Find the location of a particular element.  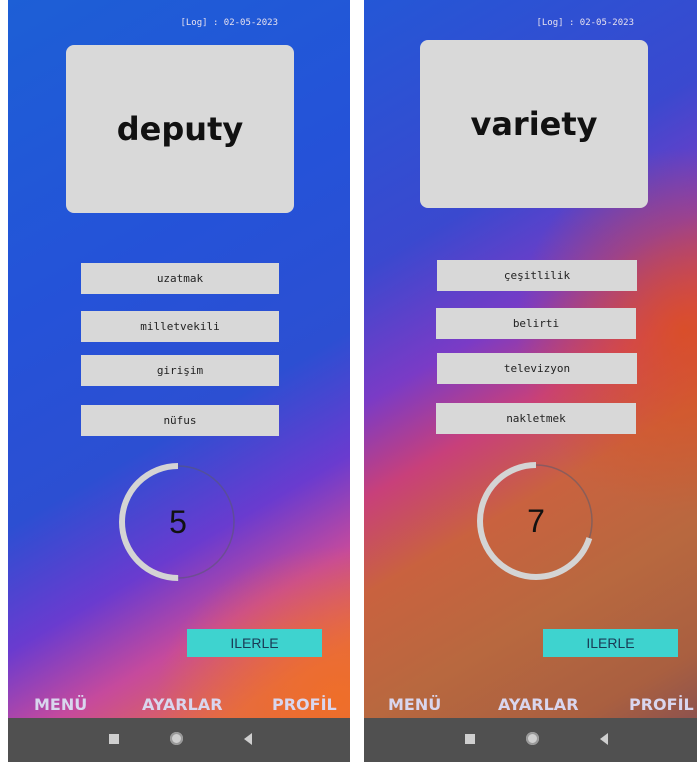

word-text: variety is located at coordinates (534, 124).